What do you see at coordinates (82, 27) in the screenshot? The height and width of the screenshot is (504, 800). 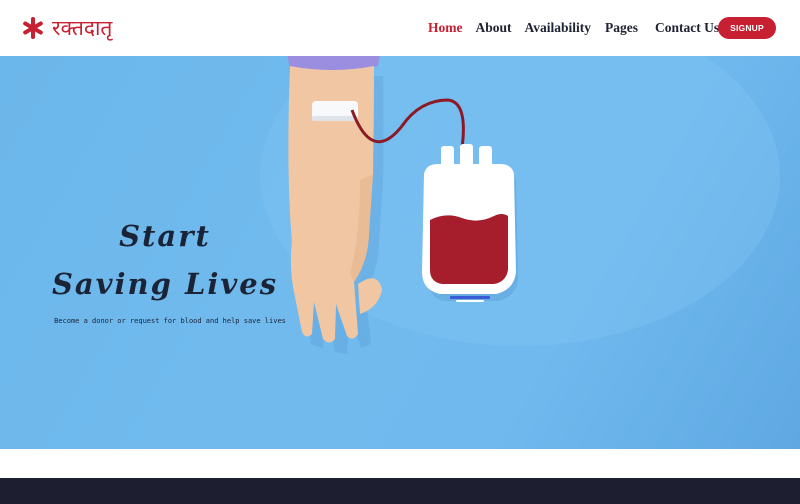 I see `brand-name: रक्तदातृ` at bounding box center [82, 27].